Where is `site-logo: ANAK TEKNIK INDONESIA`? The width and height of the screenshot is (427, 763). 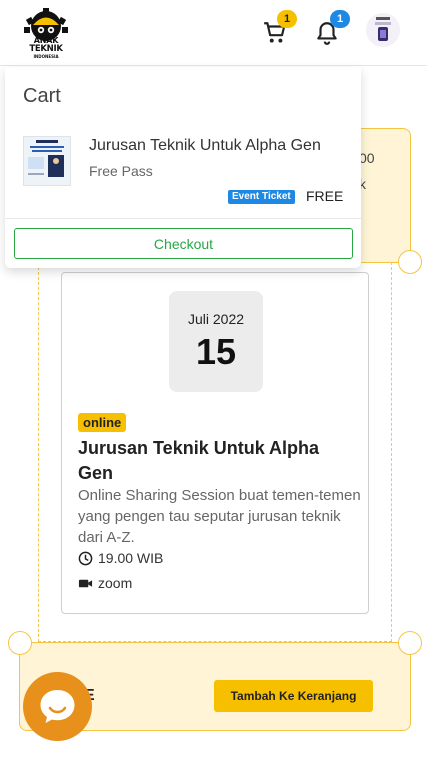
site-logo: ANAK TEKNIK INDONESIA is located at coordinates (46, 34).